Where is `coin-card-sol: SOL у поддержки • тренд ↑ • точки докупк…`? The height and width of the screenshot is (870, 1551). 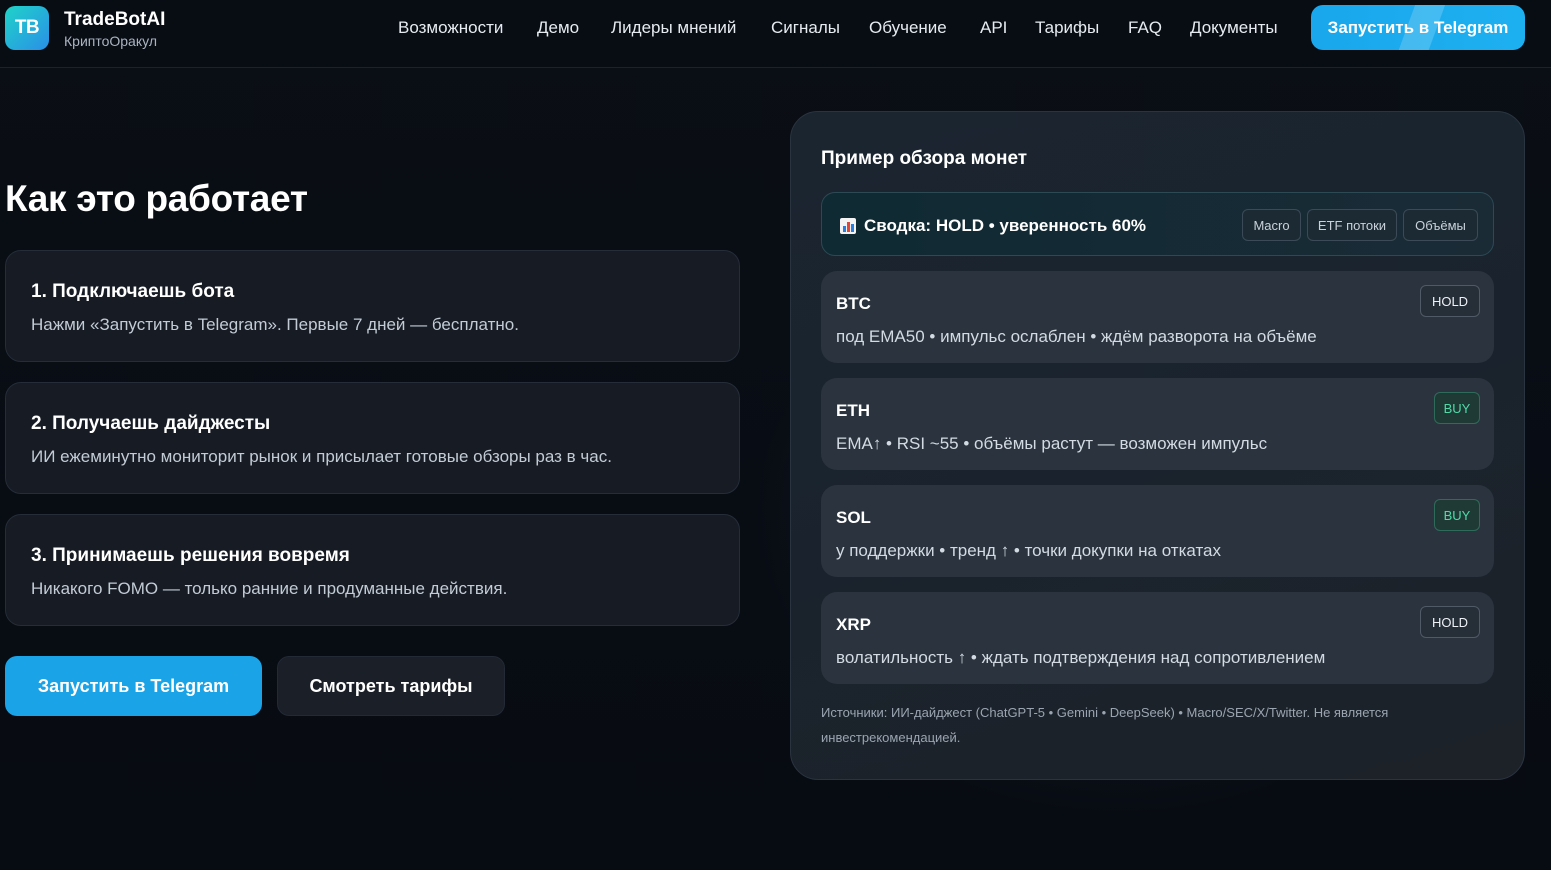 coin-card-sol: SOL у поддержки • тренд ↑ • точки докупк… is located at coordinates (1157, 531).